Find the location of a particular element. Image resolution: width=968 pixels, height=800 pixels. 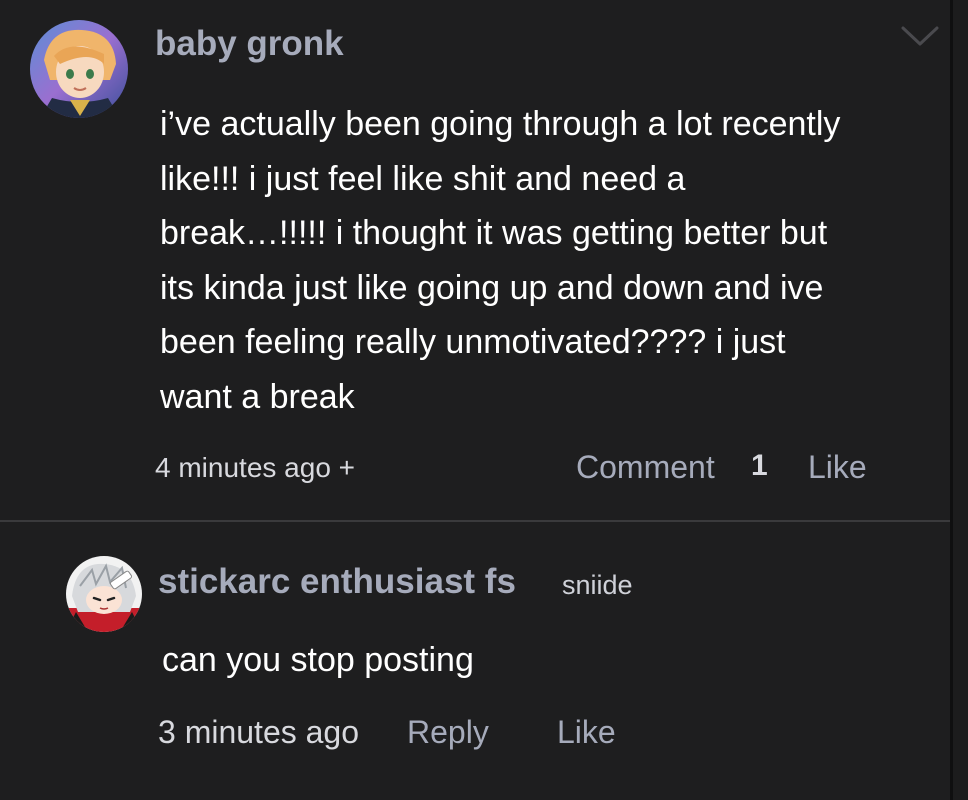

right-edge is located at coordinates (960, 400).